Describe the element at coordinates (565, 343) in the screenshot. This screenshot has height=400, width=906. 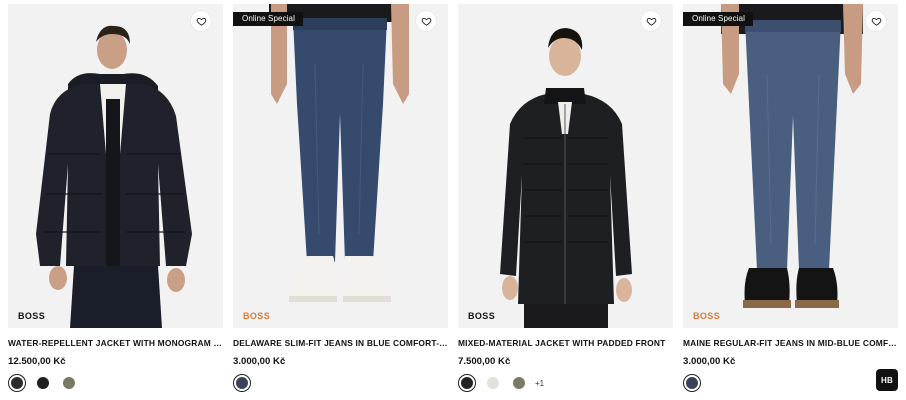
I see `product-title: MIXED-MATERIAL JACKET WITH PADDED FRONT` at that location.